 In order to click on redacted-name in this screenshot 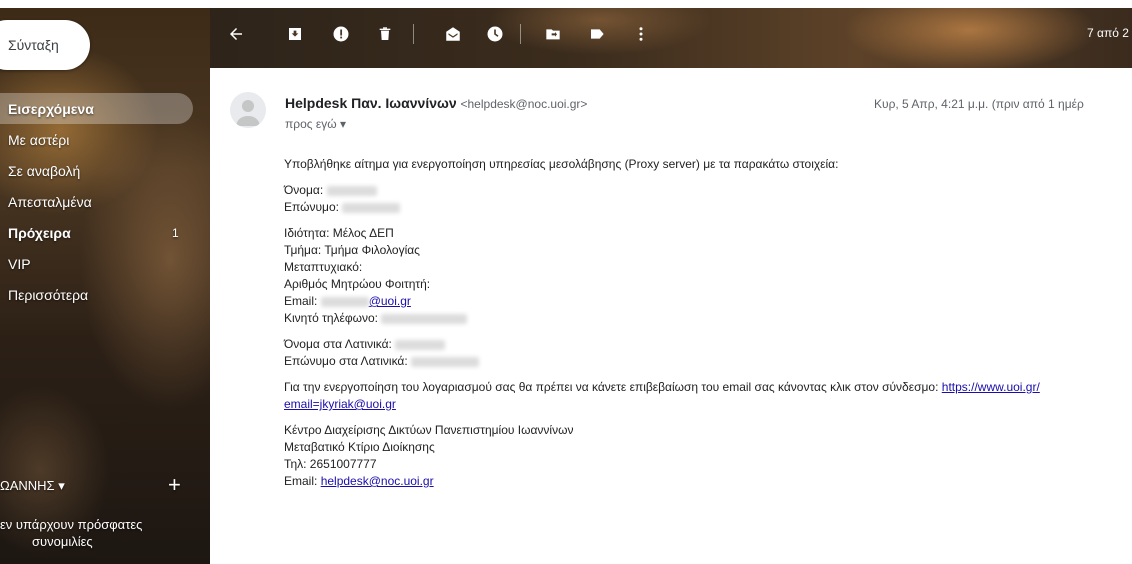, I will do `click(351, 190)`.